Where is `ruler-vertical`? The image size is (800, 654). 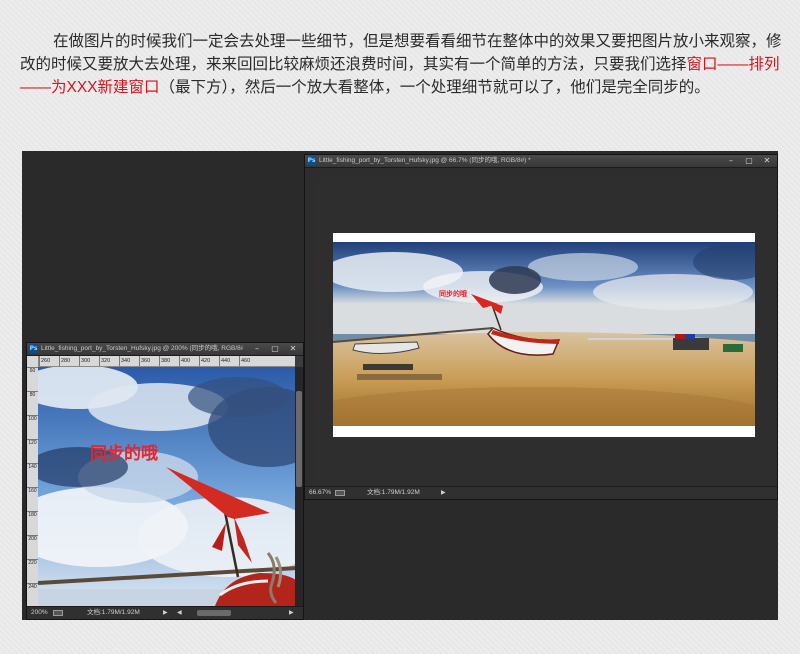
ruler-vertical is located at coordinates (310, 332).